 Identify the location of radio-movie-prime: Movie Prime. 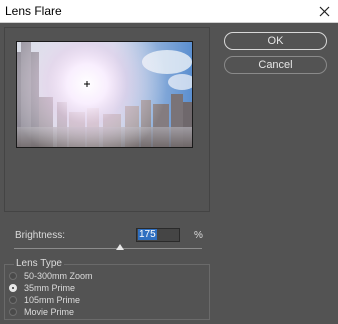
(41, 312).